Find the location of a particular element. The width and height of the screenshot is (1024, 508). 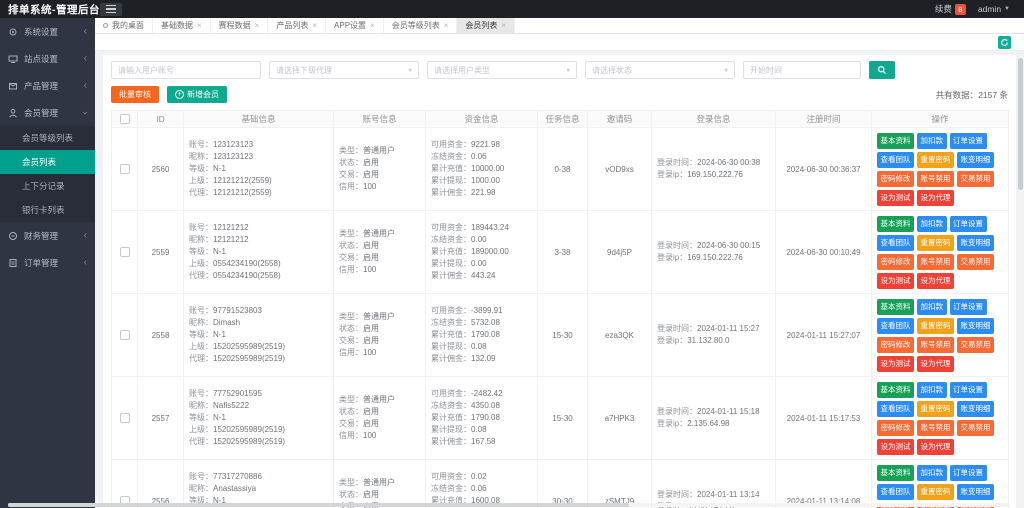

user-menu: admin ▼ is located at coordinates (994, 9).